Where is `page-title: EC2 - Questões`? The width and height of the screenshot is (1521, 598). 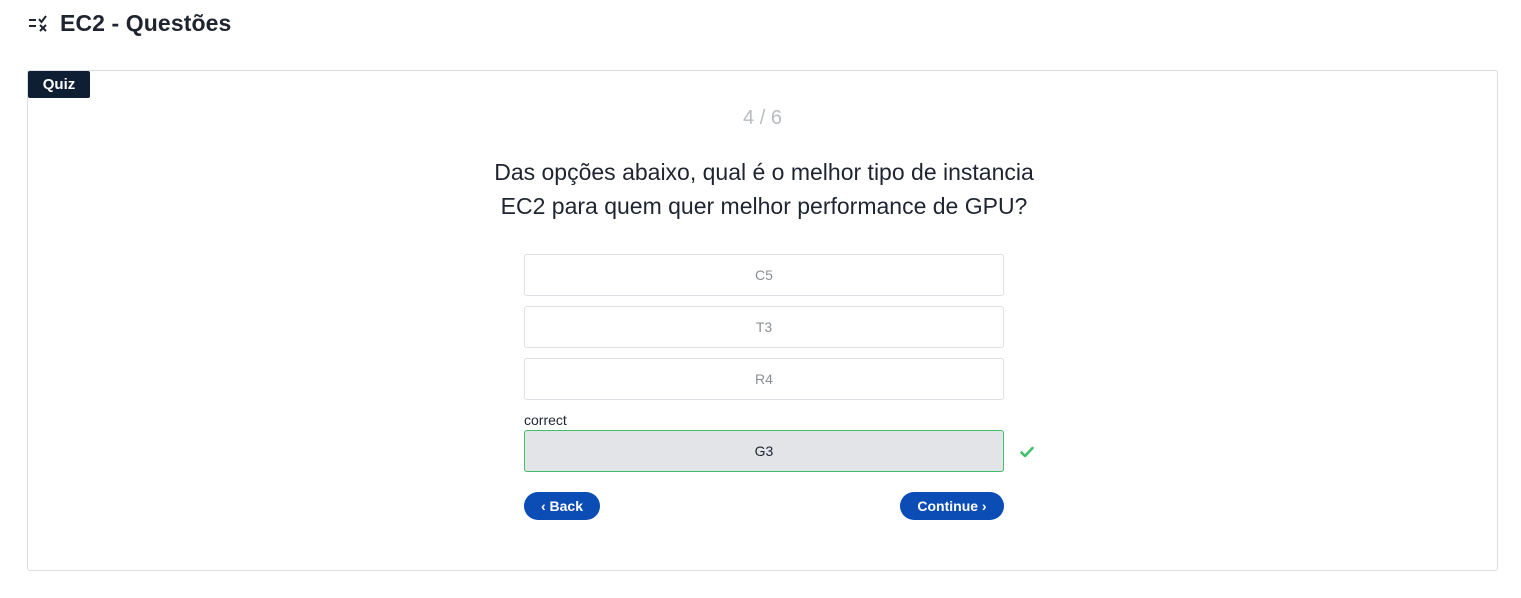 page-title: EC2 - Questões is located at coordinates (146, 22).